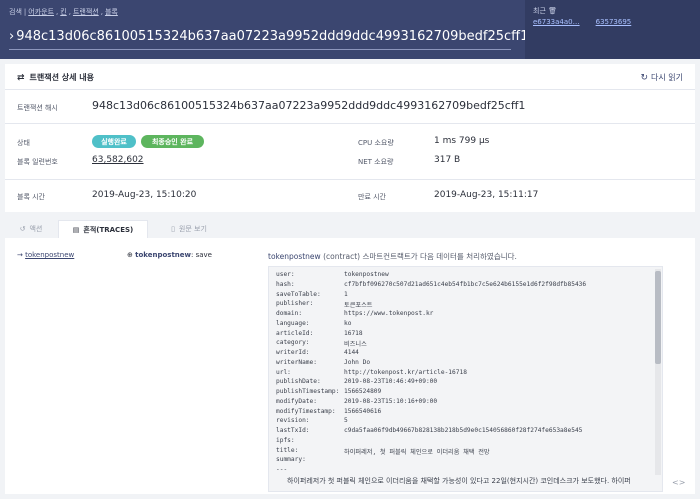 The height and width of the screenshot is (499, 700). What do you see at coordinates (293, 352) in the screenshot?
I see `field-key: writerId:` at bounding box center [293, 352].